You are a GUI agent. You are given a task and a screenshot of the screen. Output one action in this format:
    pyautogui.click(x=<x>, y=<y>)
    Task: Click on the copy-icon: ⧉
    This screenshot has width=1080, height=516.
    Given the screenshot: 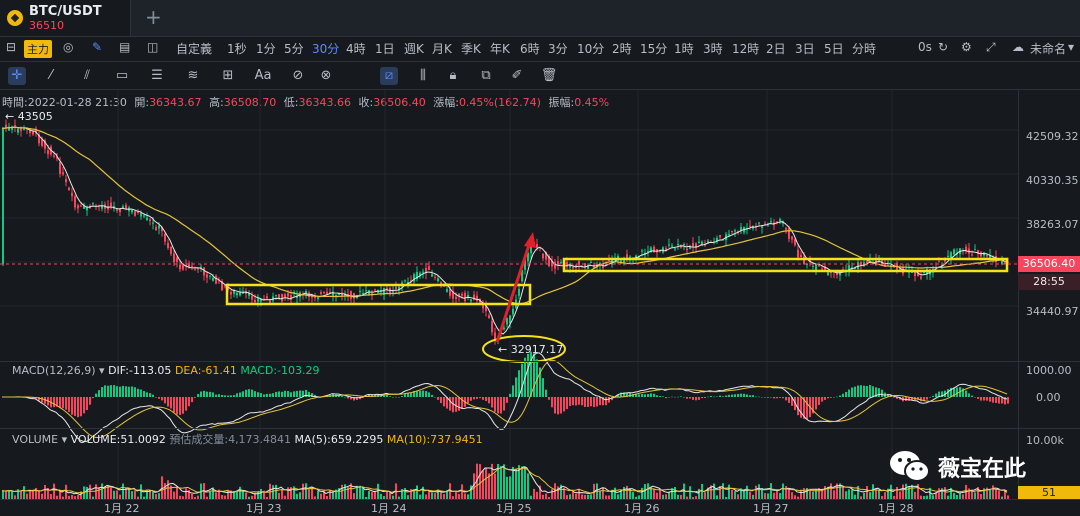 What is the action you would take?
    pyautogui.click(x=486, y=76)
    